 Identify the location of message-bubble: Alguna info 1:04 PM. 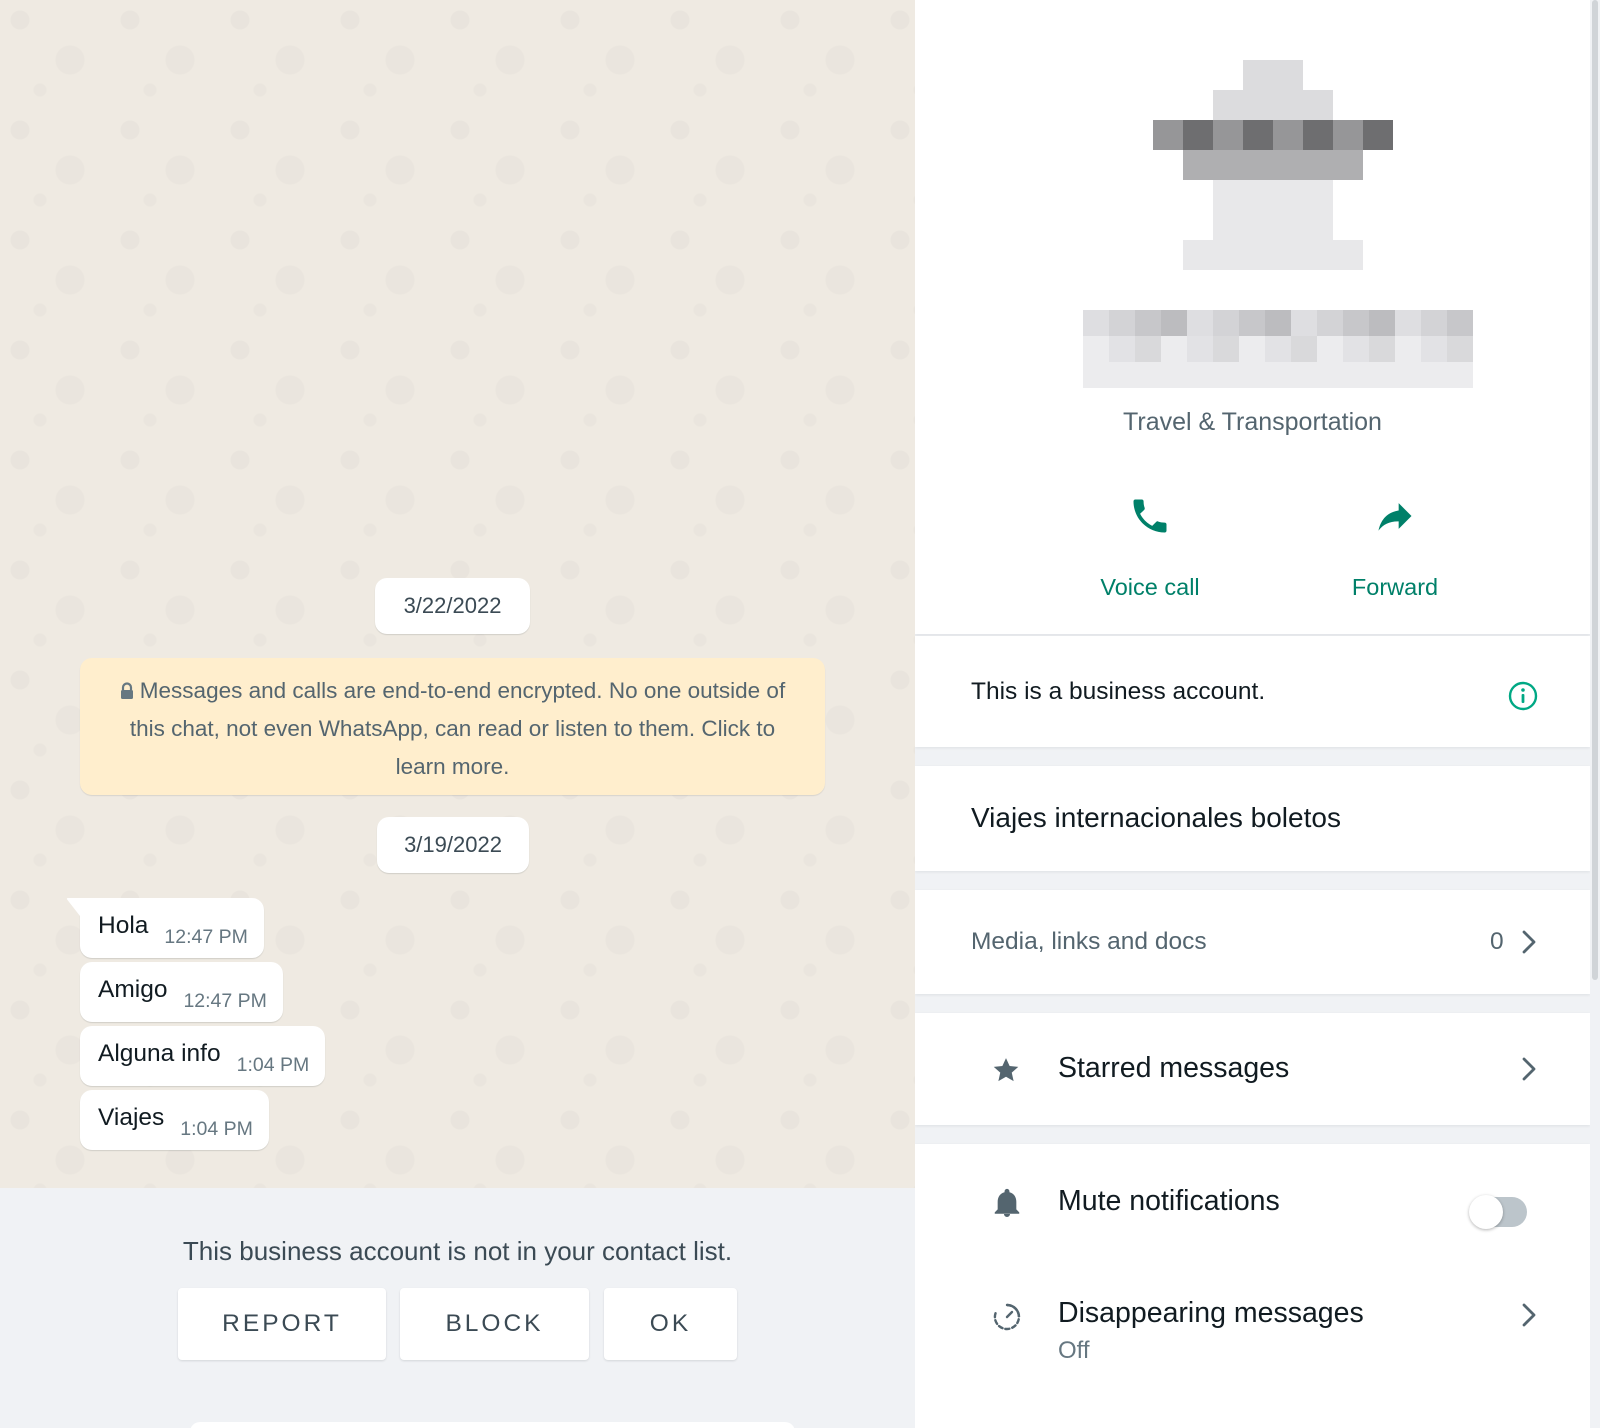
(203, 1056).